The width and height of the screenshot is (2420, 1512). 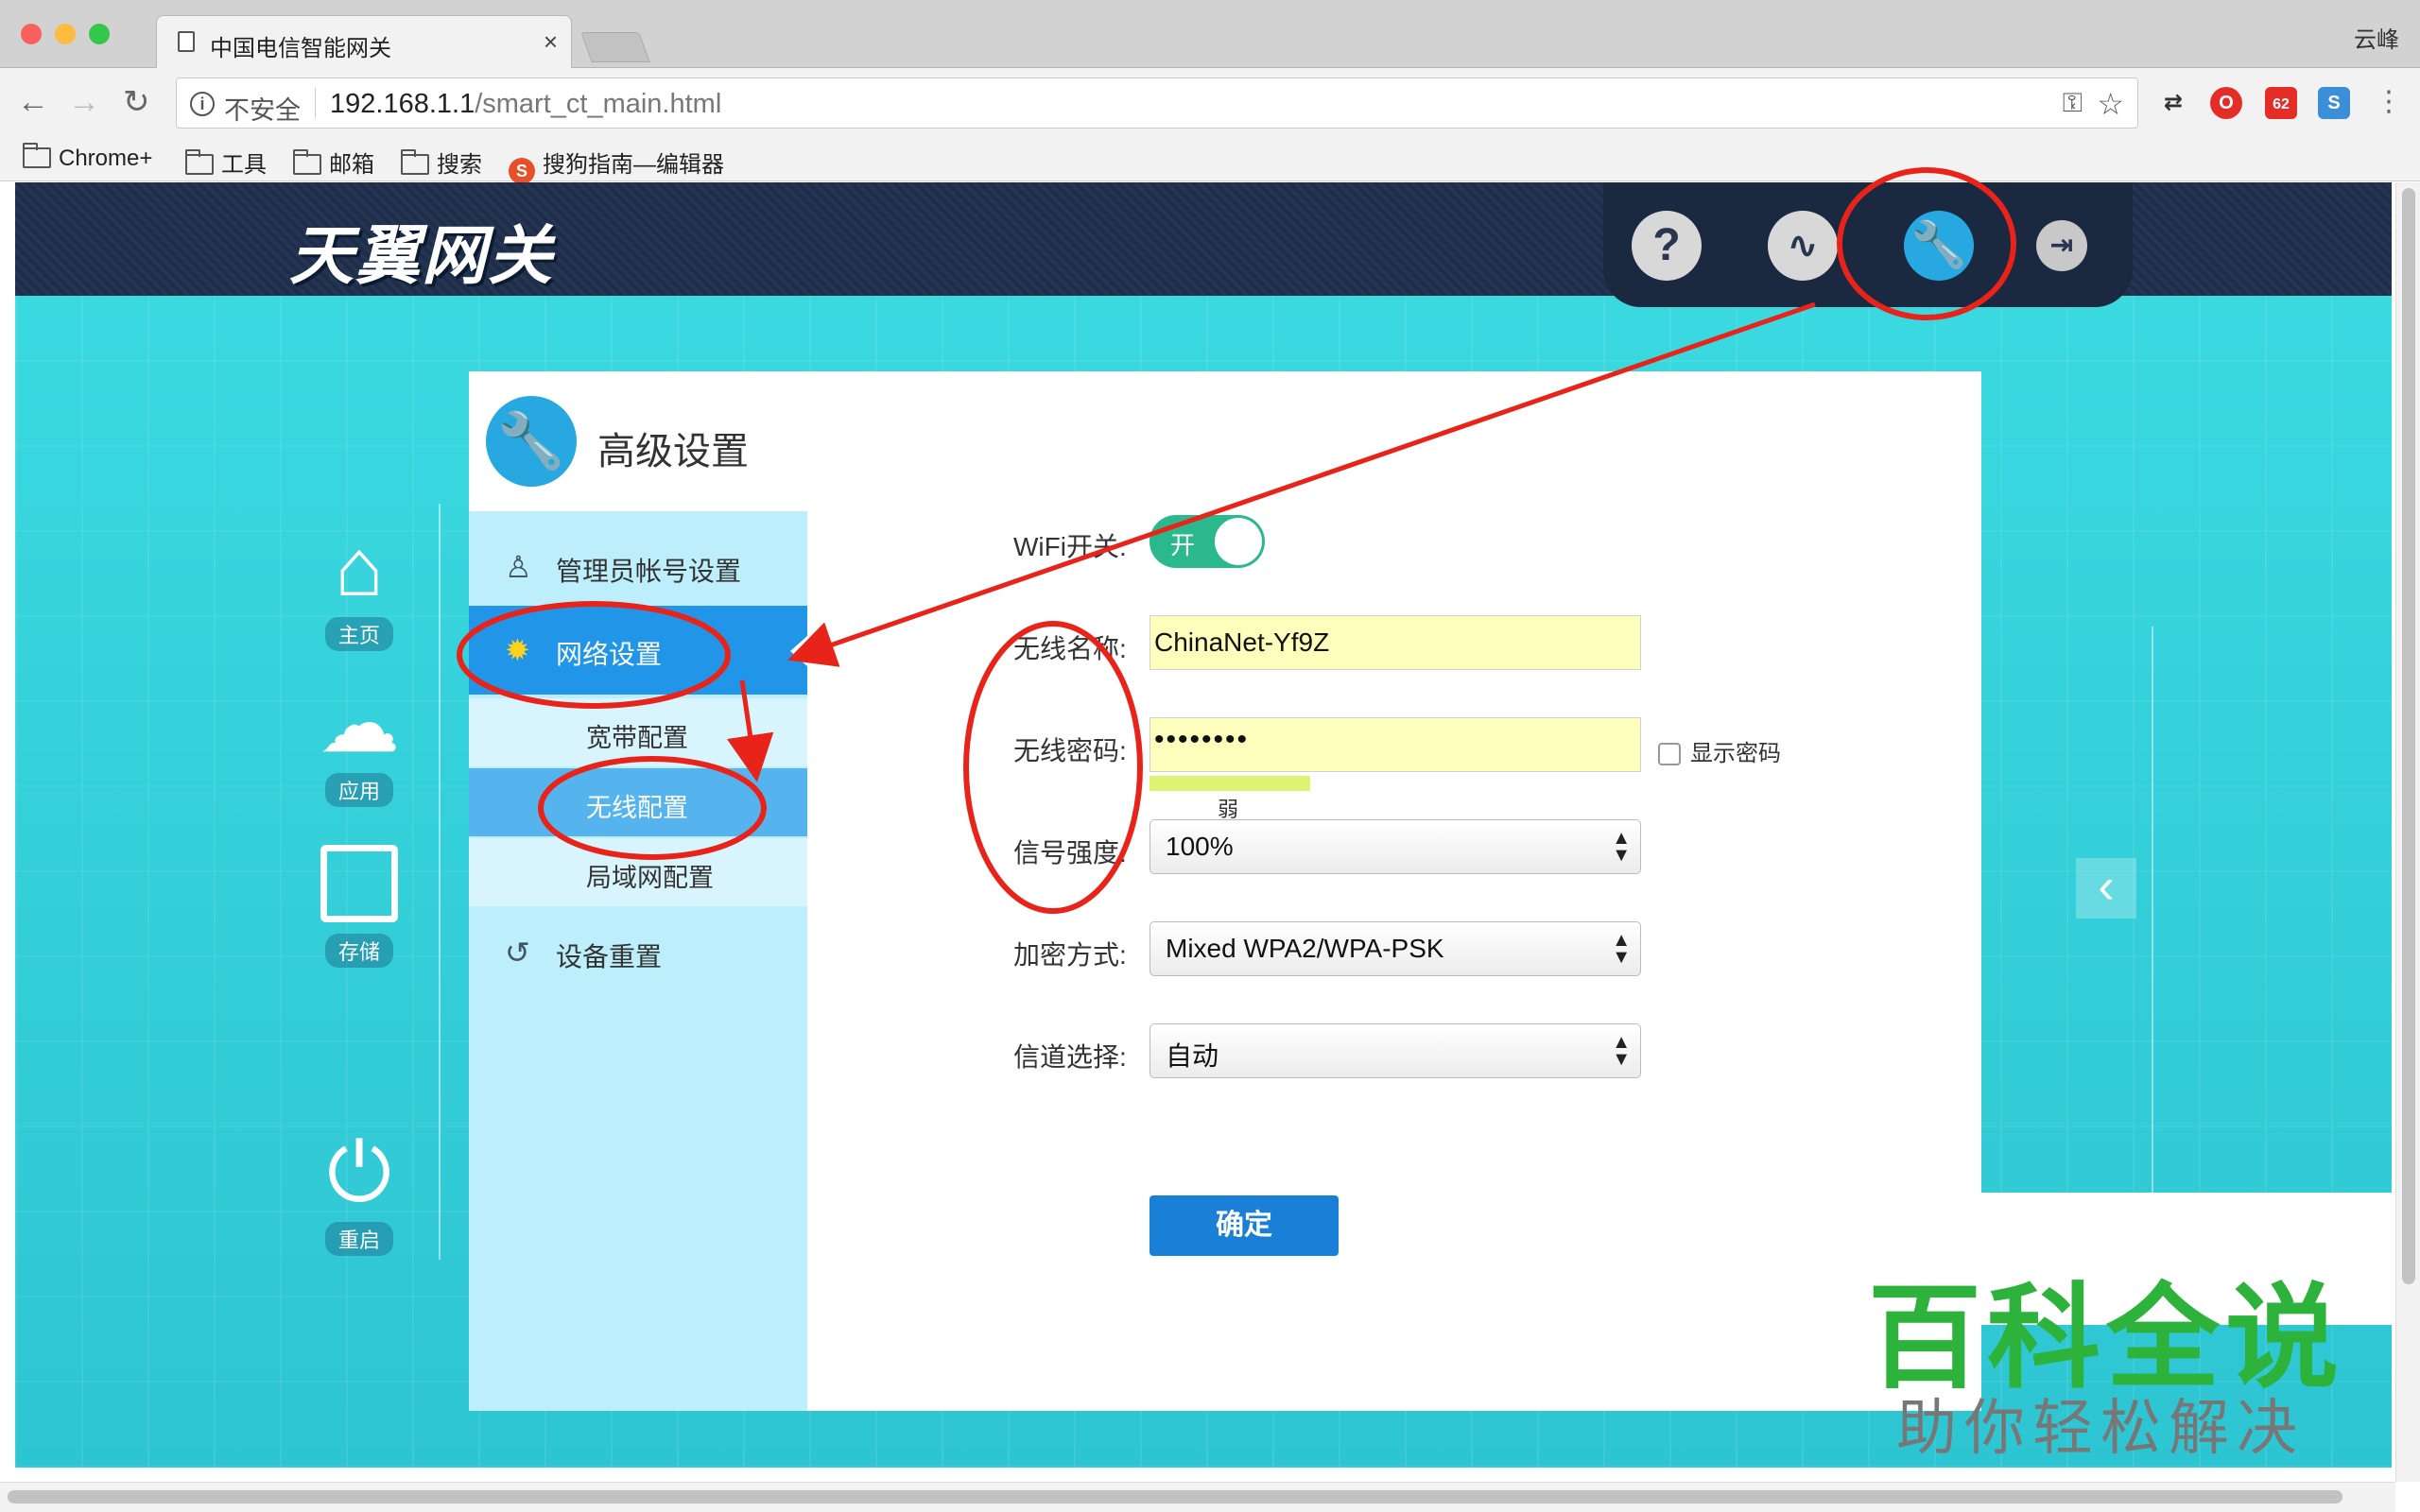 I want to click on horizontal-scrollbar, so click(x=1197, y=1497).